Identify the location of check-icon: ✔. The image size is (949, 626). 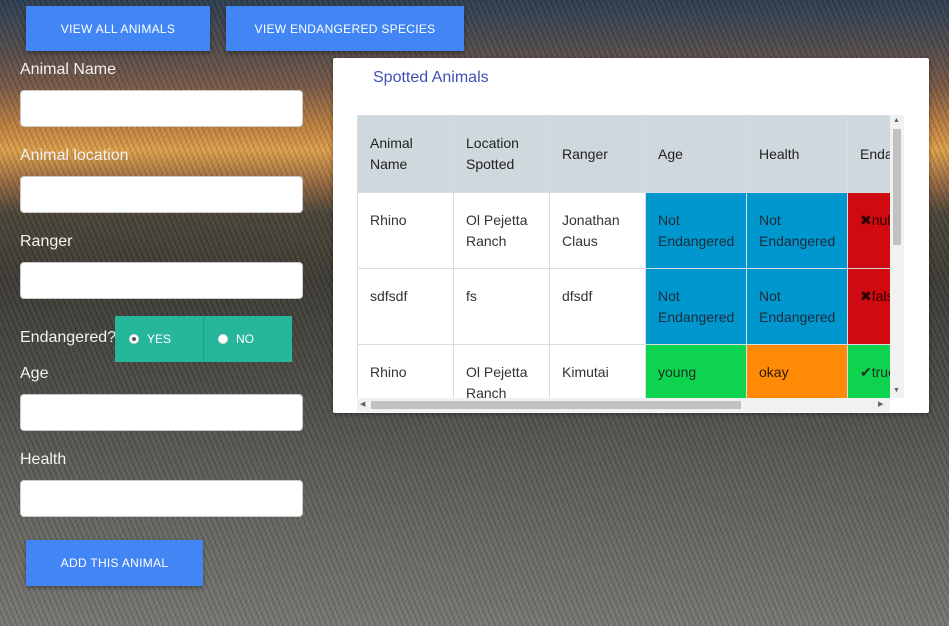
(866, 372).